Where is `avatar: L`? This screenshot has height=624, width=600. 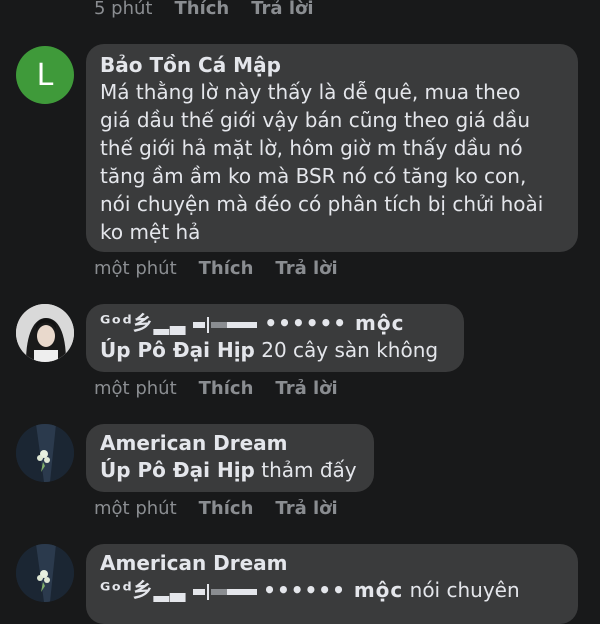
avatar: L is located at coordinates (45, 75).